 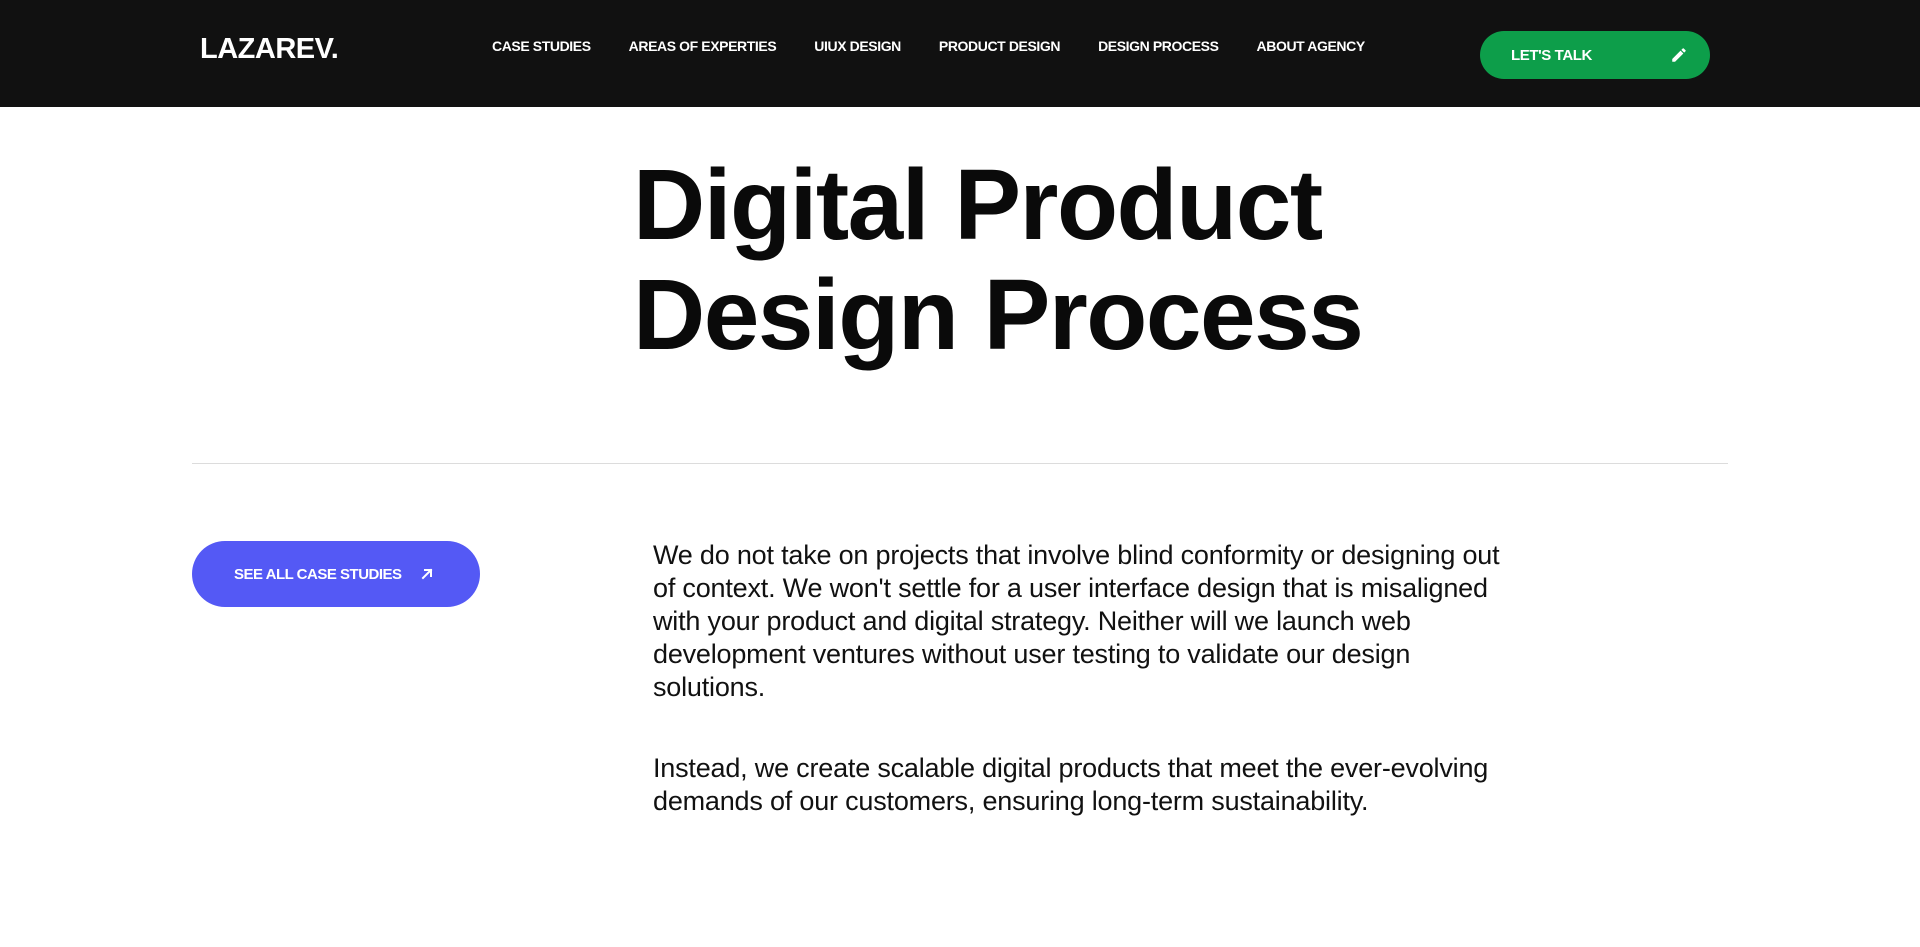 I want to click on nav-item-about-agency: ABOUT AGENCY, so click(x=1311, y=47).